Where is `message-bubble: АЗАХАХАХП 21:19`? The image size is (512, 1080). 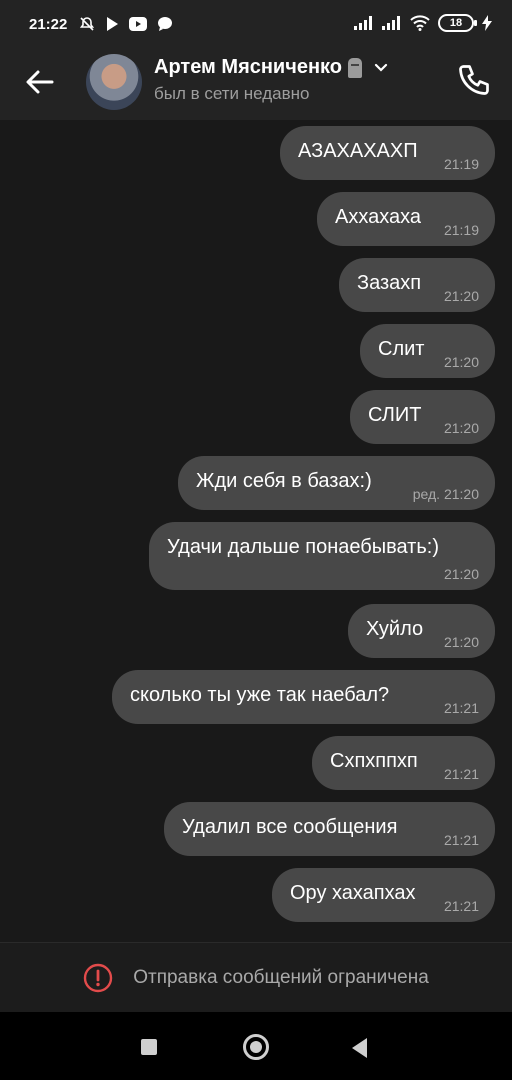
message-bubble: АЗАХАХАХП 21:19 is located at coordinates (387, 153).